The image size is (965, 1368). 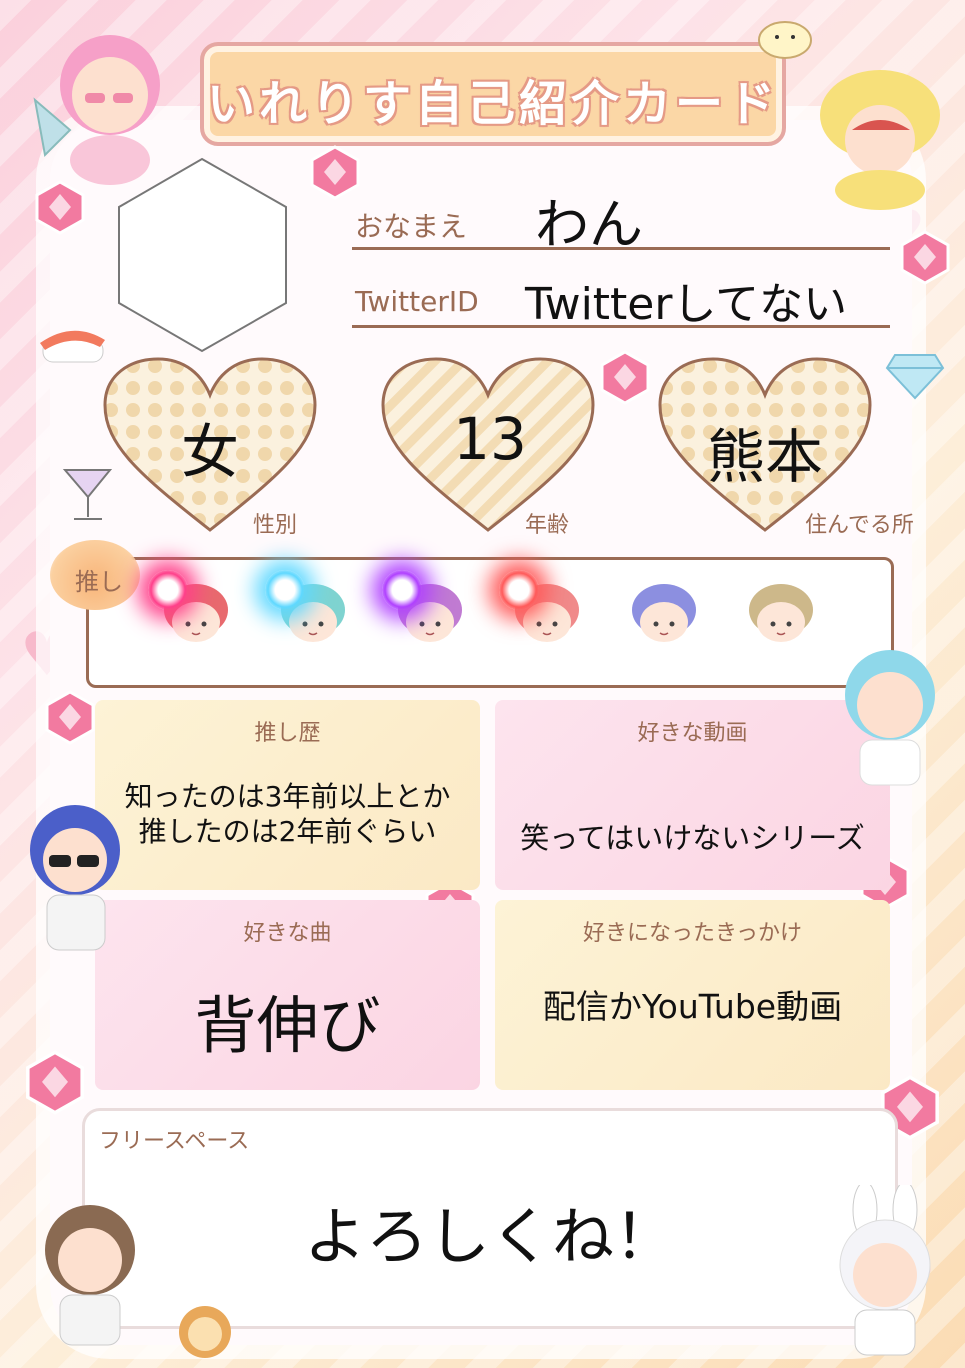 I want to click on oshi-label: 推し, so click(x=99, y=582).